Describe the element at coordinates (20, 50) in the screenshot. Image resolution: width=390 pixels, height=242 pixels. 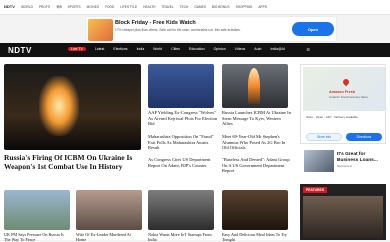
I see `ndtv-logo: NDTV` at that location.